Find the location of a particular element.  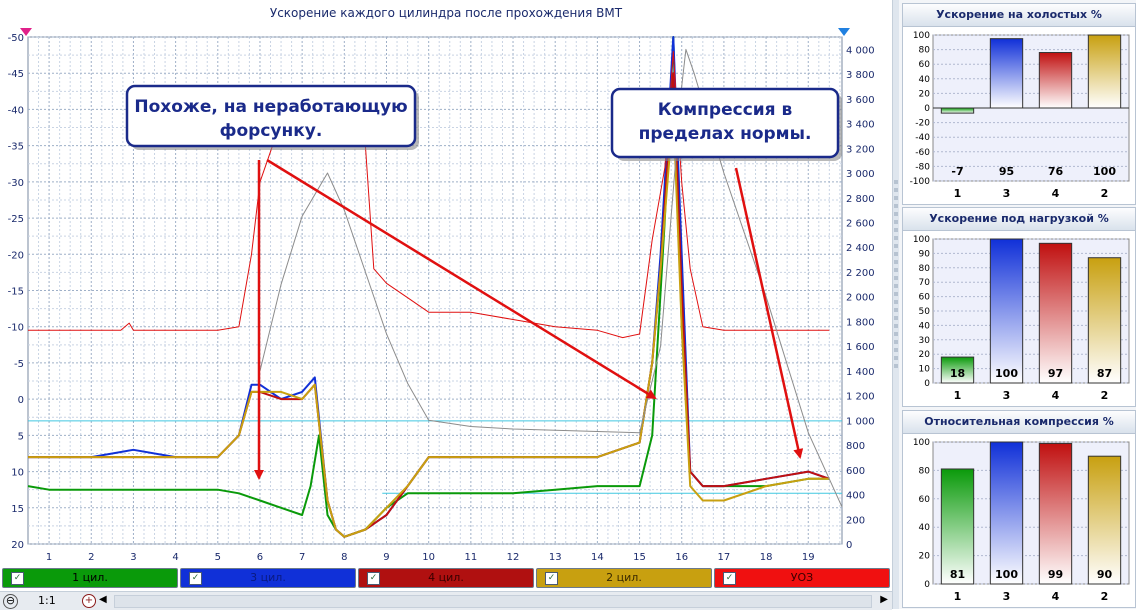

x-tick-label: 18 is located at coordinates (766, 557).